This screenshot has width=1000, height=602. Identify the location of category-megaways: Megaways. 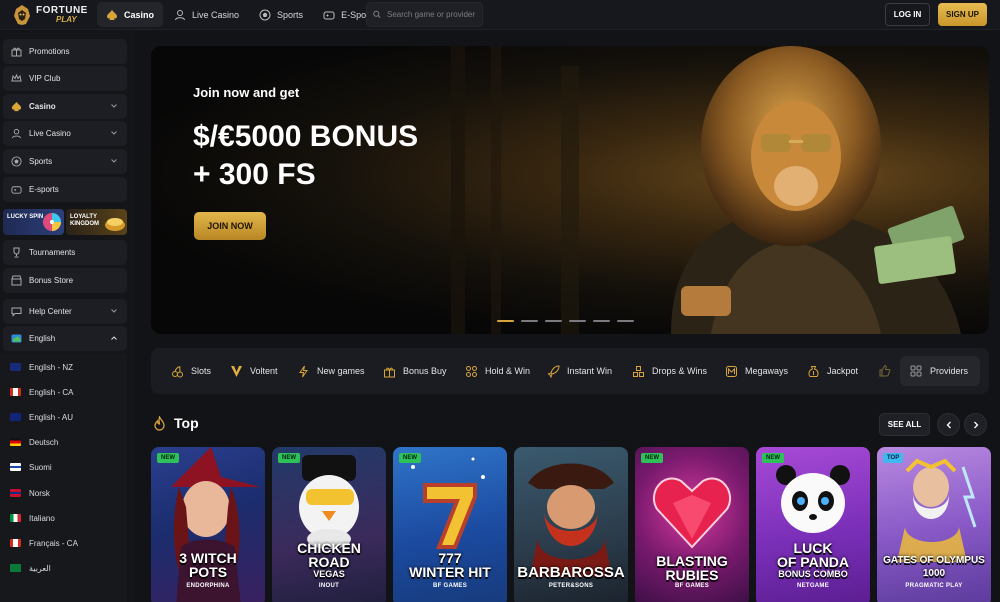
(756, 371).